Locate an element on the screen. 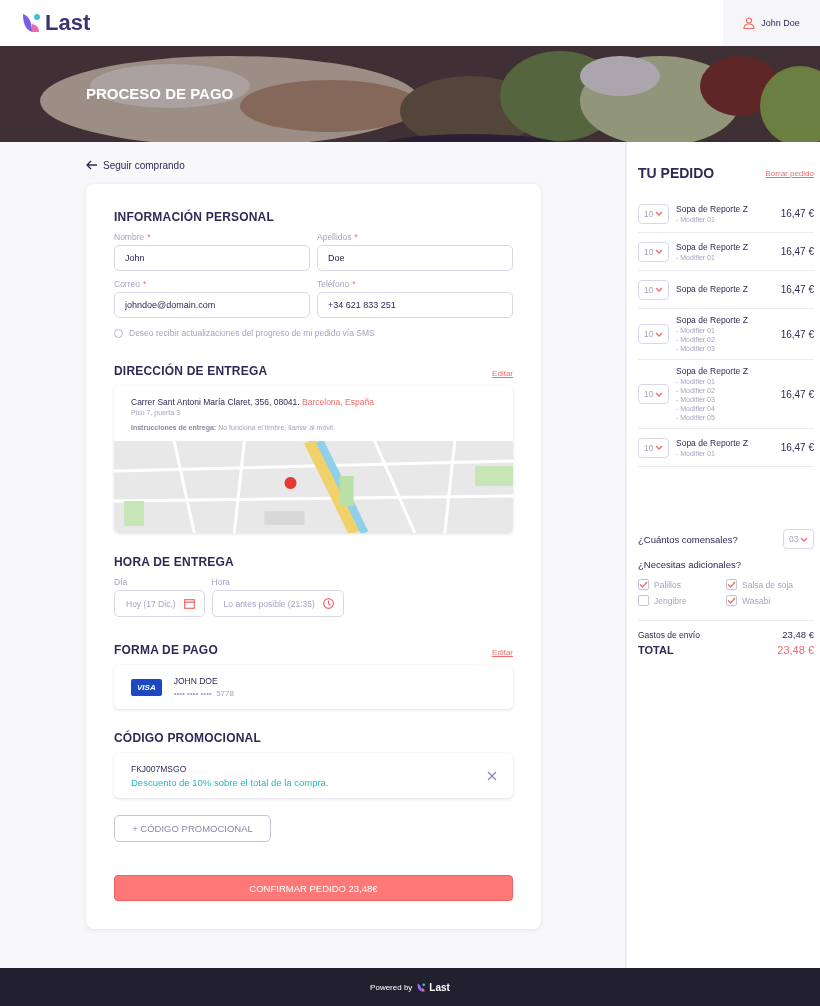 The height and width of the screenshot is (1006, 820). promo-code: FKJ007MSGO is located at coordinates (159, 768).